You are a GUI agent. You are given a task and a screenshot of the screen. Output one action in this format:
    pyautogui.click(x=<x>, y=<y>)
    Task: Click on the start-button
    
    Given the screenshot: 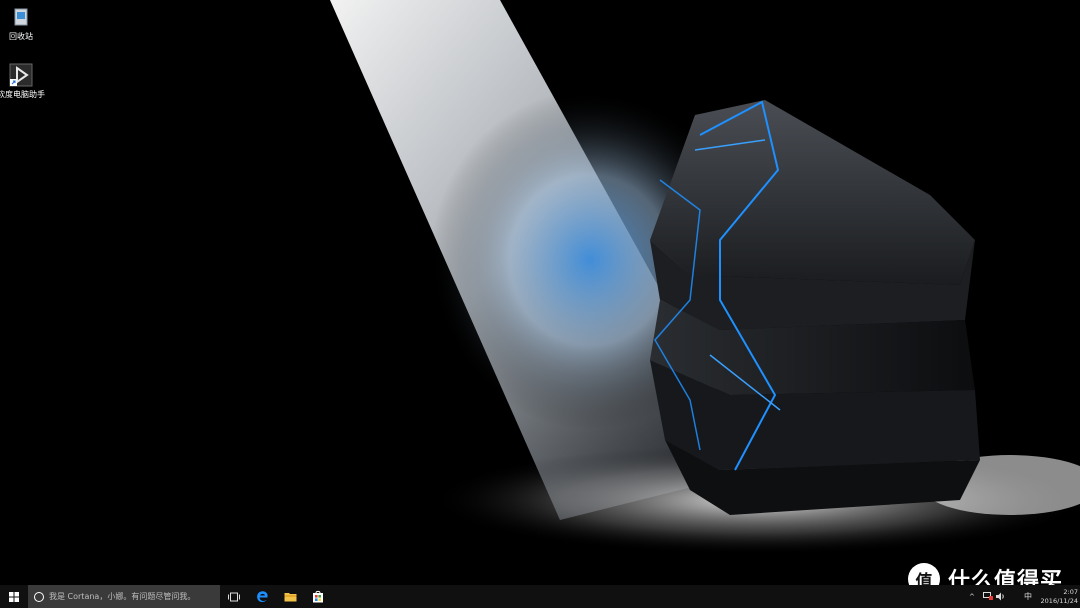 What is the action you would take?
    pyautogui.click(x=14, y=596)
    